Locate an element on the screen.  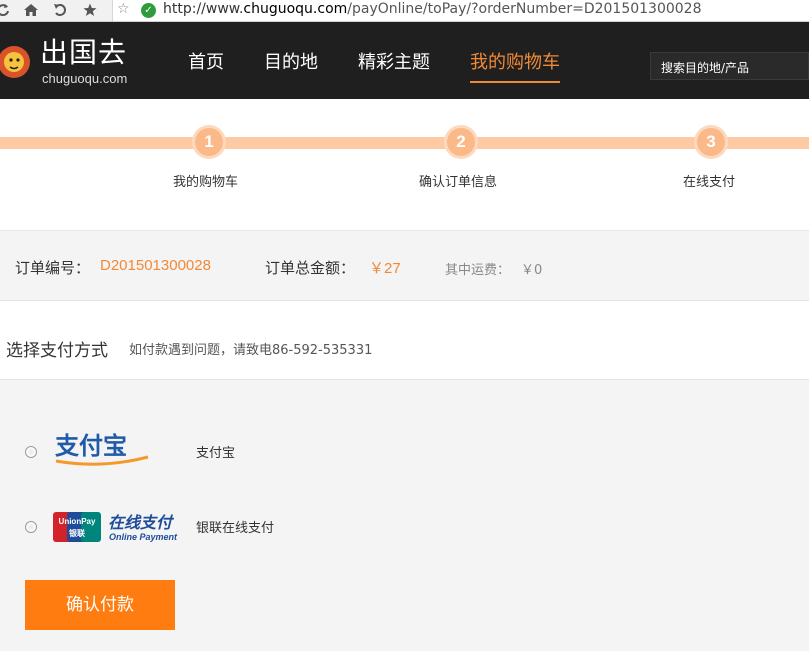
secure-shield-icon: ✓ is located at coordinates (148, 10).